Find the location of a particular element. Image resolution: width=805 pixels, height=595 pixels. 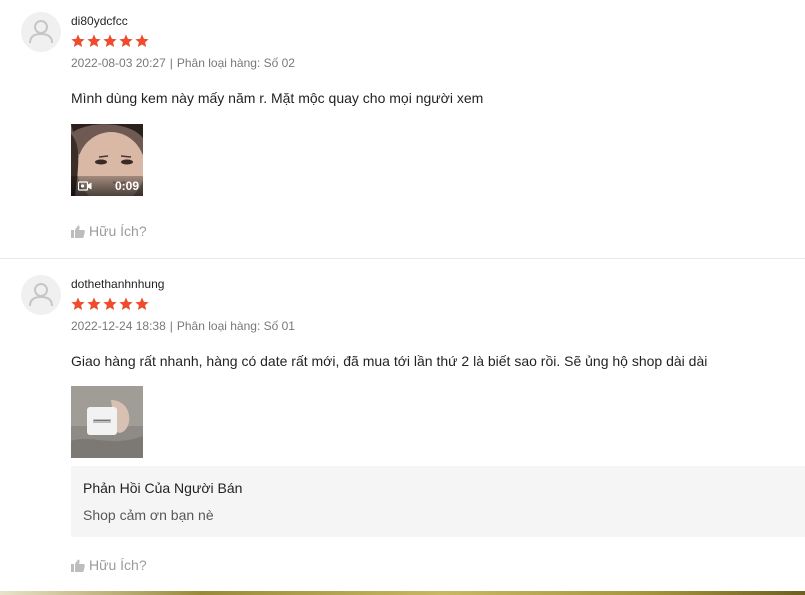

review-meta: 2022-12-24 18:38 | Phân loại hàng: Số 01 is located at coordinates (438, 326).